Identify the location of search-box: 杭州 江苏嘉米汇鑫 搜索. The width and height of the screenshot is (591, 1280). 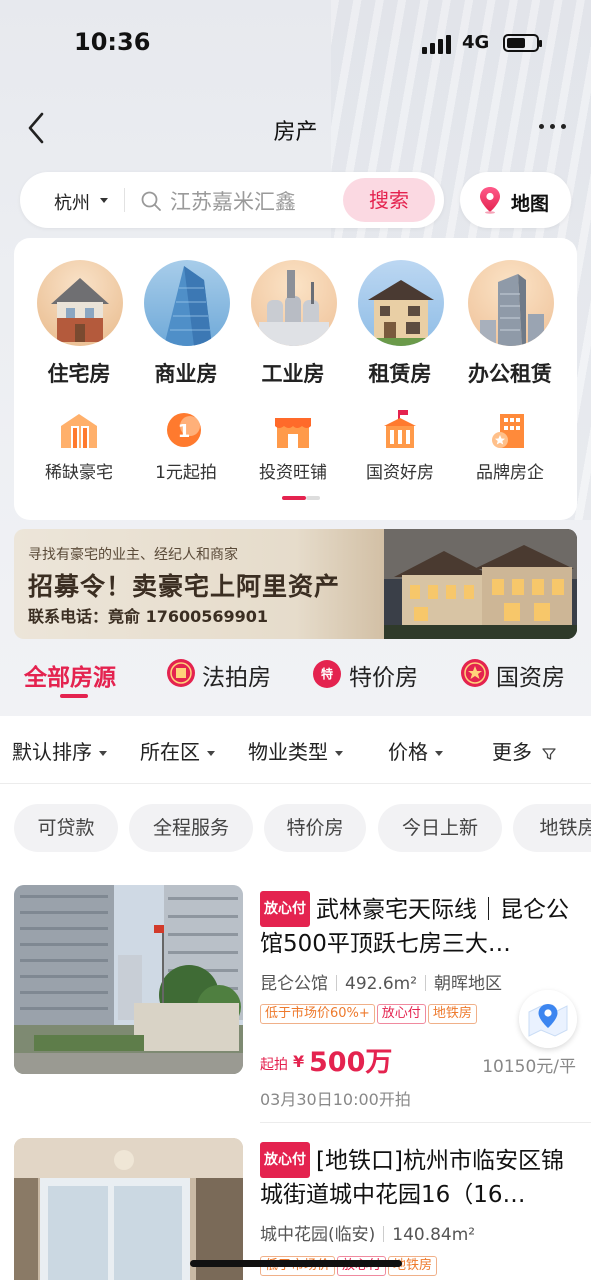
(232, 200).